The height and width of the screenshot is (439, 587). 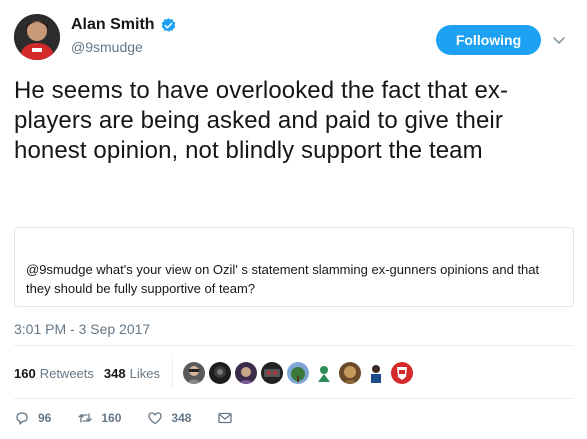 What do you see at coordinates (113, 25) in the screenshot?
I see `display-name: Alan Smith` at bounding box center [113, 25].